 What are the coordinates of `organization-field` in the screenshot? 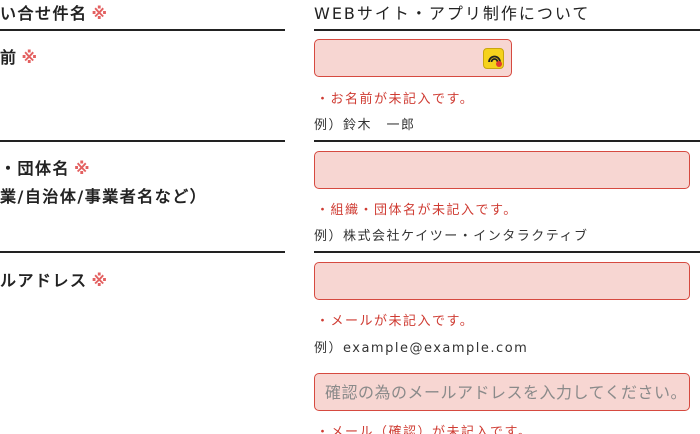 It's located at (502, 170).